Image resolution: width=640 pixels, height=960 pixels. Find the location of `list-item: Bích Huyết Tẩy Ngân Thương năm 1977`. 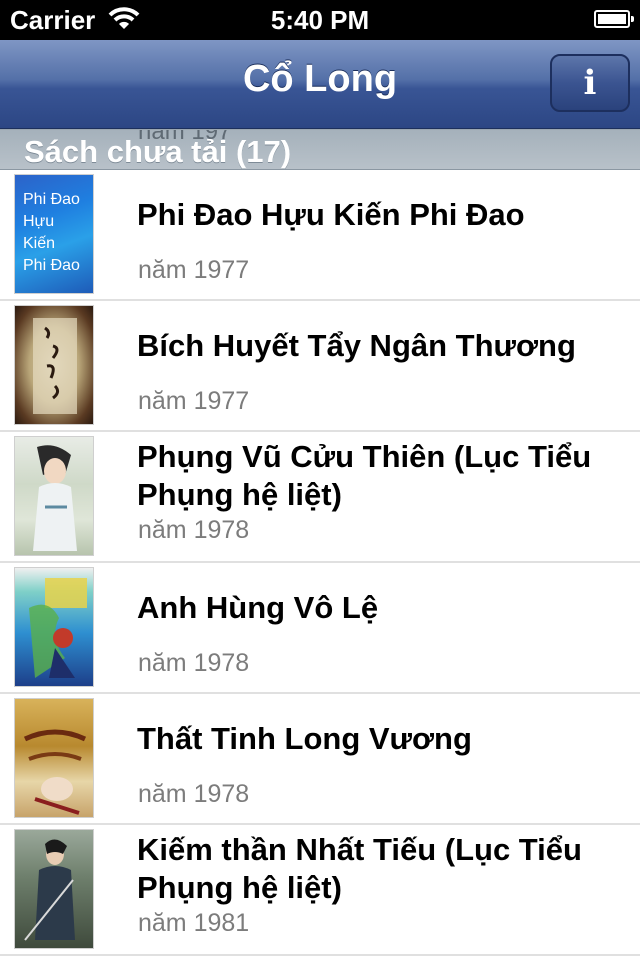

list-item: Bích Huyết Tẩy Ngân Thương năm 1977 is located at coordinates (320, 366).